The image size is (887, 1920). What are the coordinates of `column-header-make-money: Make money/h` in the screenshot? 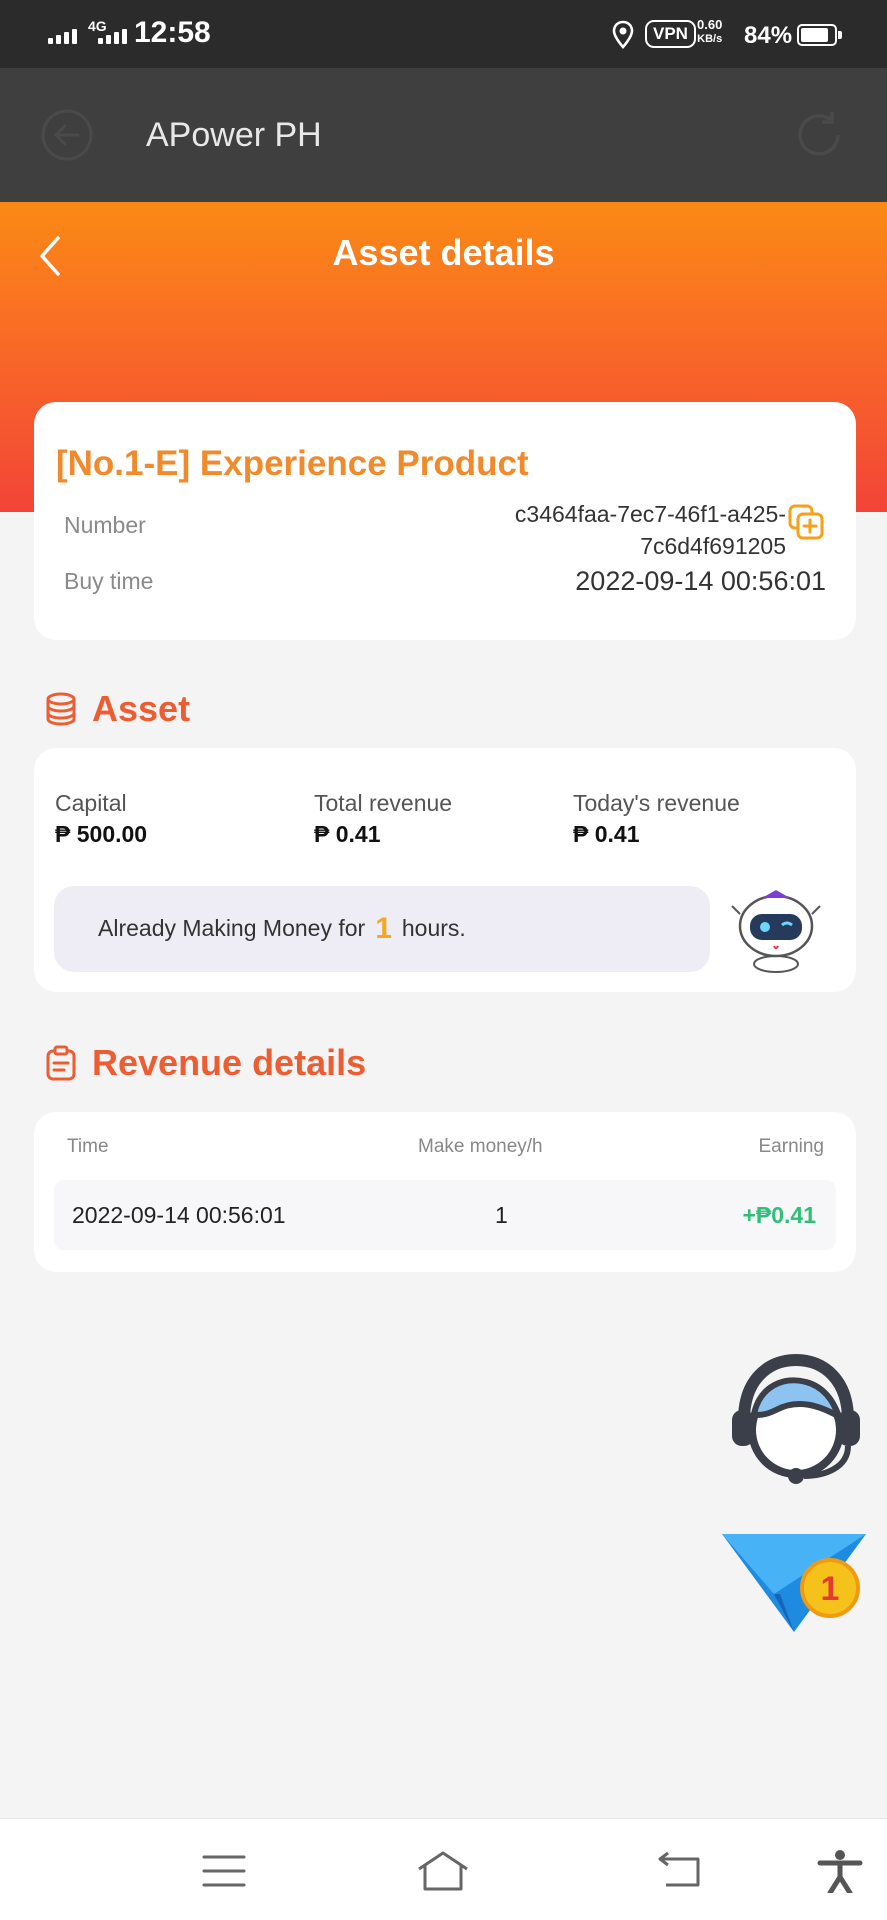 It's located at (480, 1146).